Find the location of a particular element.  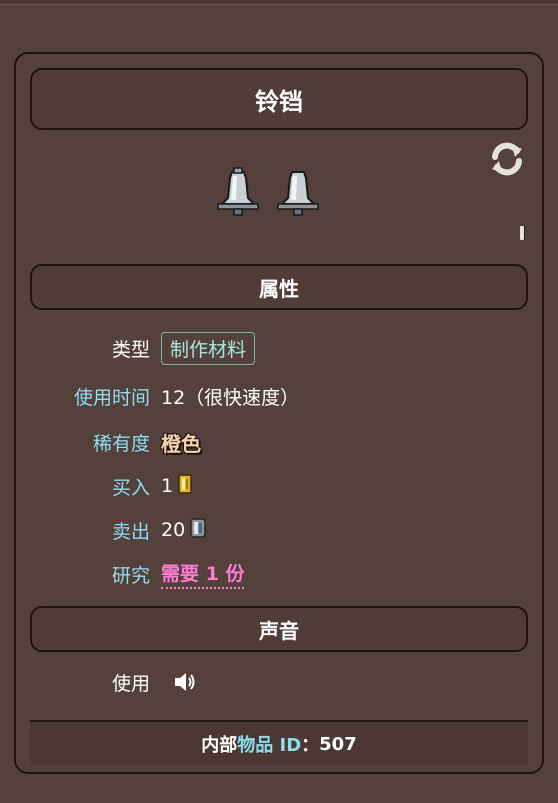

sound-row-use: 使用 is located at coordinates (279, 682).